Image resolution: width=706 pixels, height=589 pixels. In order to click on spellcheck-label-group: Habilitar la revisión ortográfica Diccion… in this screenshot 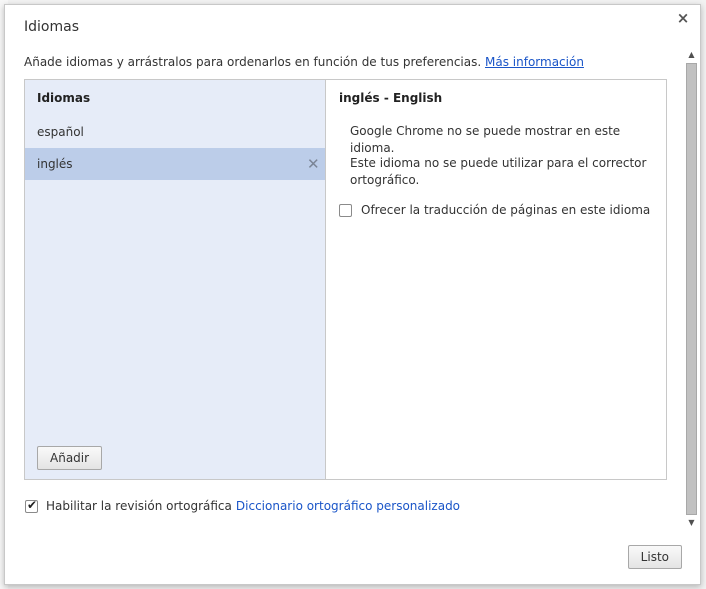, I will do `click(253, 506)`.